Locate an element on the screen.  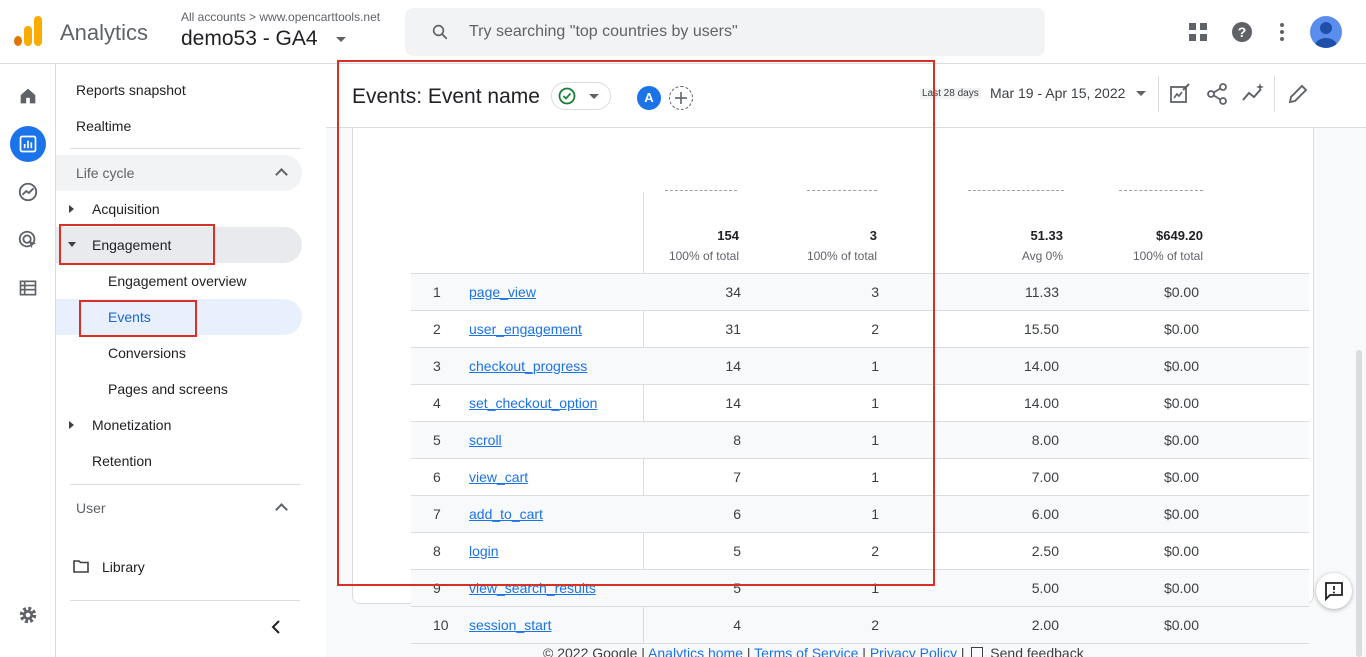
events-per-user-cell: 8.00 is located at coordinates (1045, 440).